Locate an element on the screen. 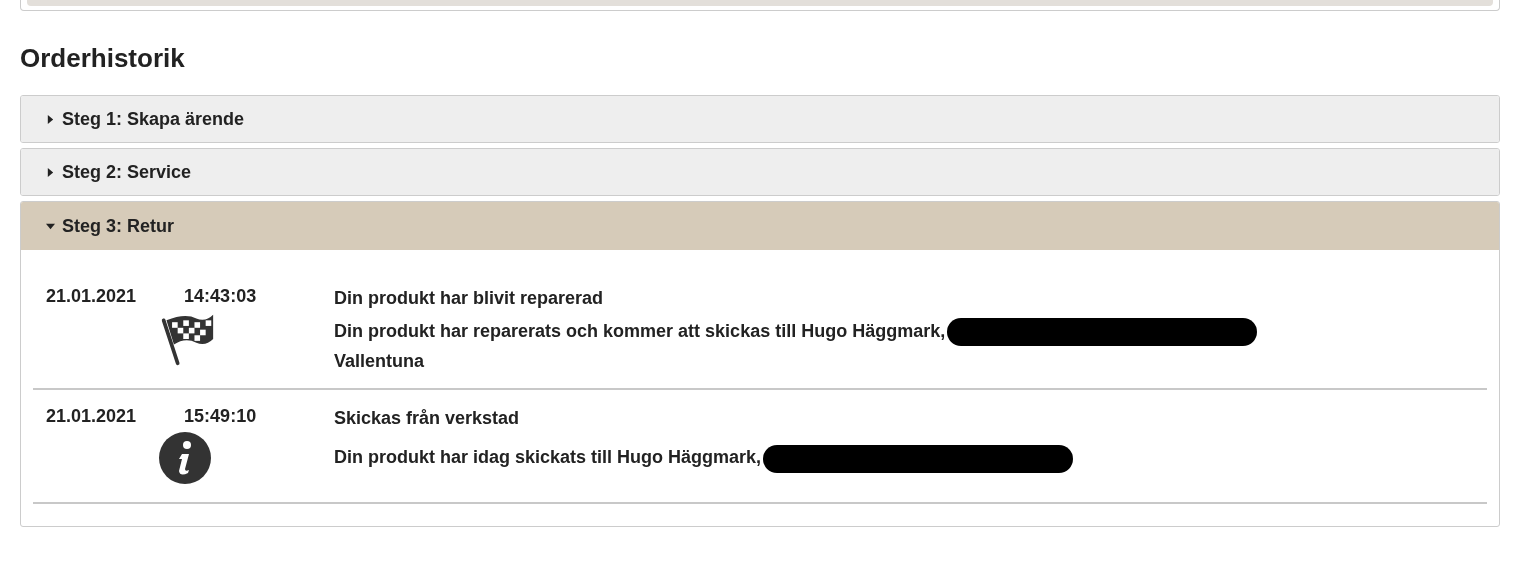 This screenshot has height=566, width=1516. event-title: Din produkt har blivit reparerad is located at coordinates (469, 298).